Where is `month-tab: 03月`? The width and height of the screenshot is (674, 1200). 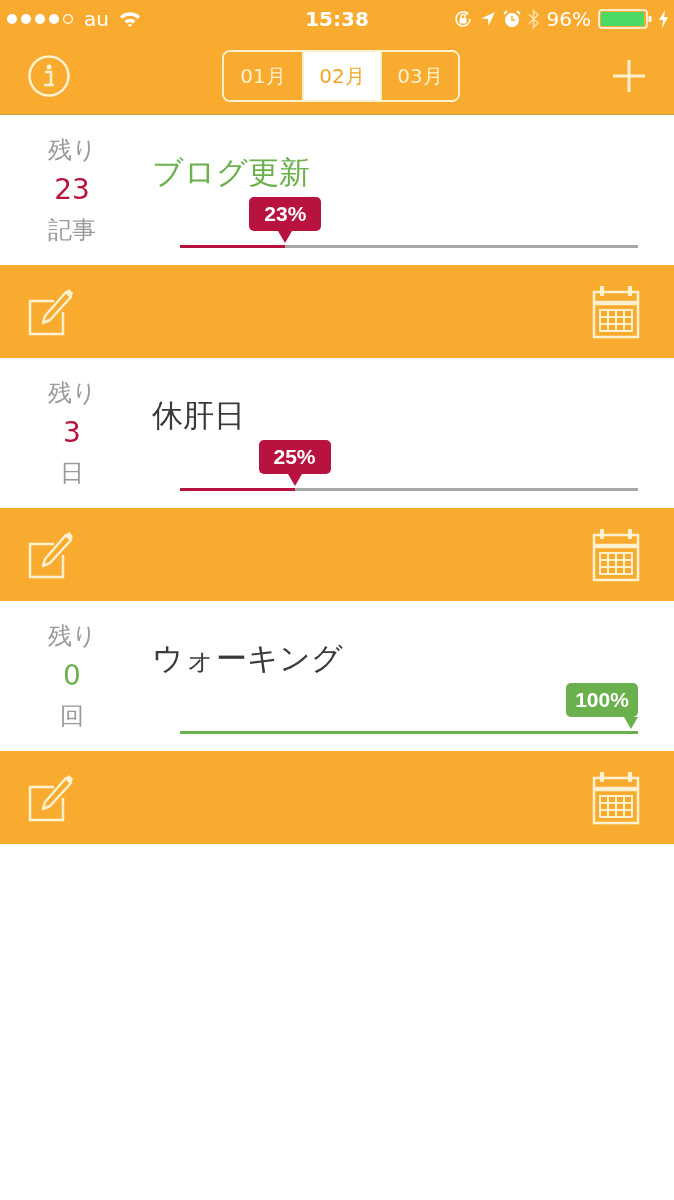 month-tab: 03月 is located at coordinates (419, 76).